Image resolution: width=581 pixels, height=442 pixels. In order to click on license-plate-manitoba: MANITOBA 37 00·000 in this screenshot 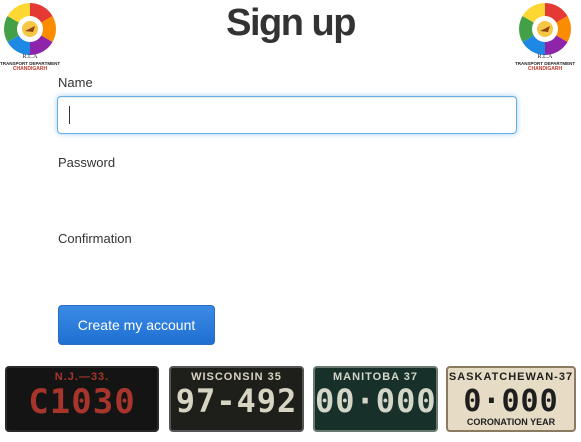, I will do `click(375, 399)`.